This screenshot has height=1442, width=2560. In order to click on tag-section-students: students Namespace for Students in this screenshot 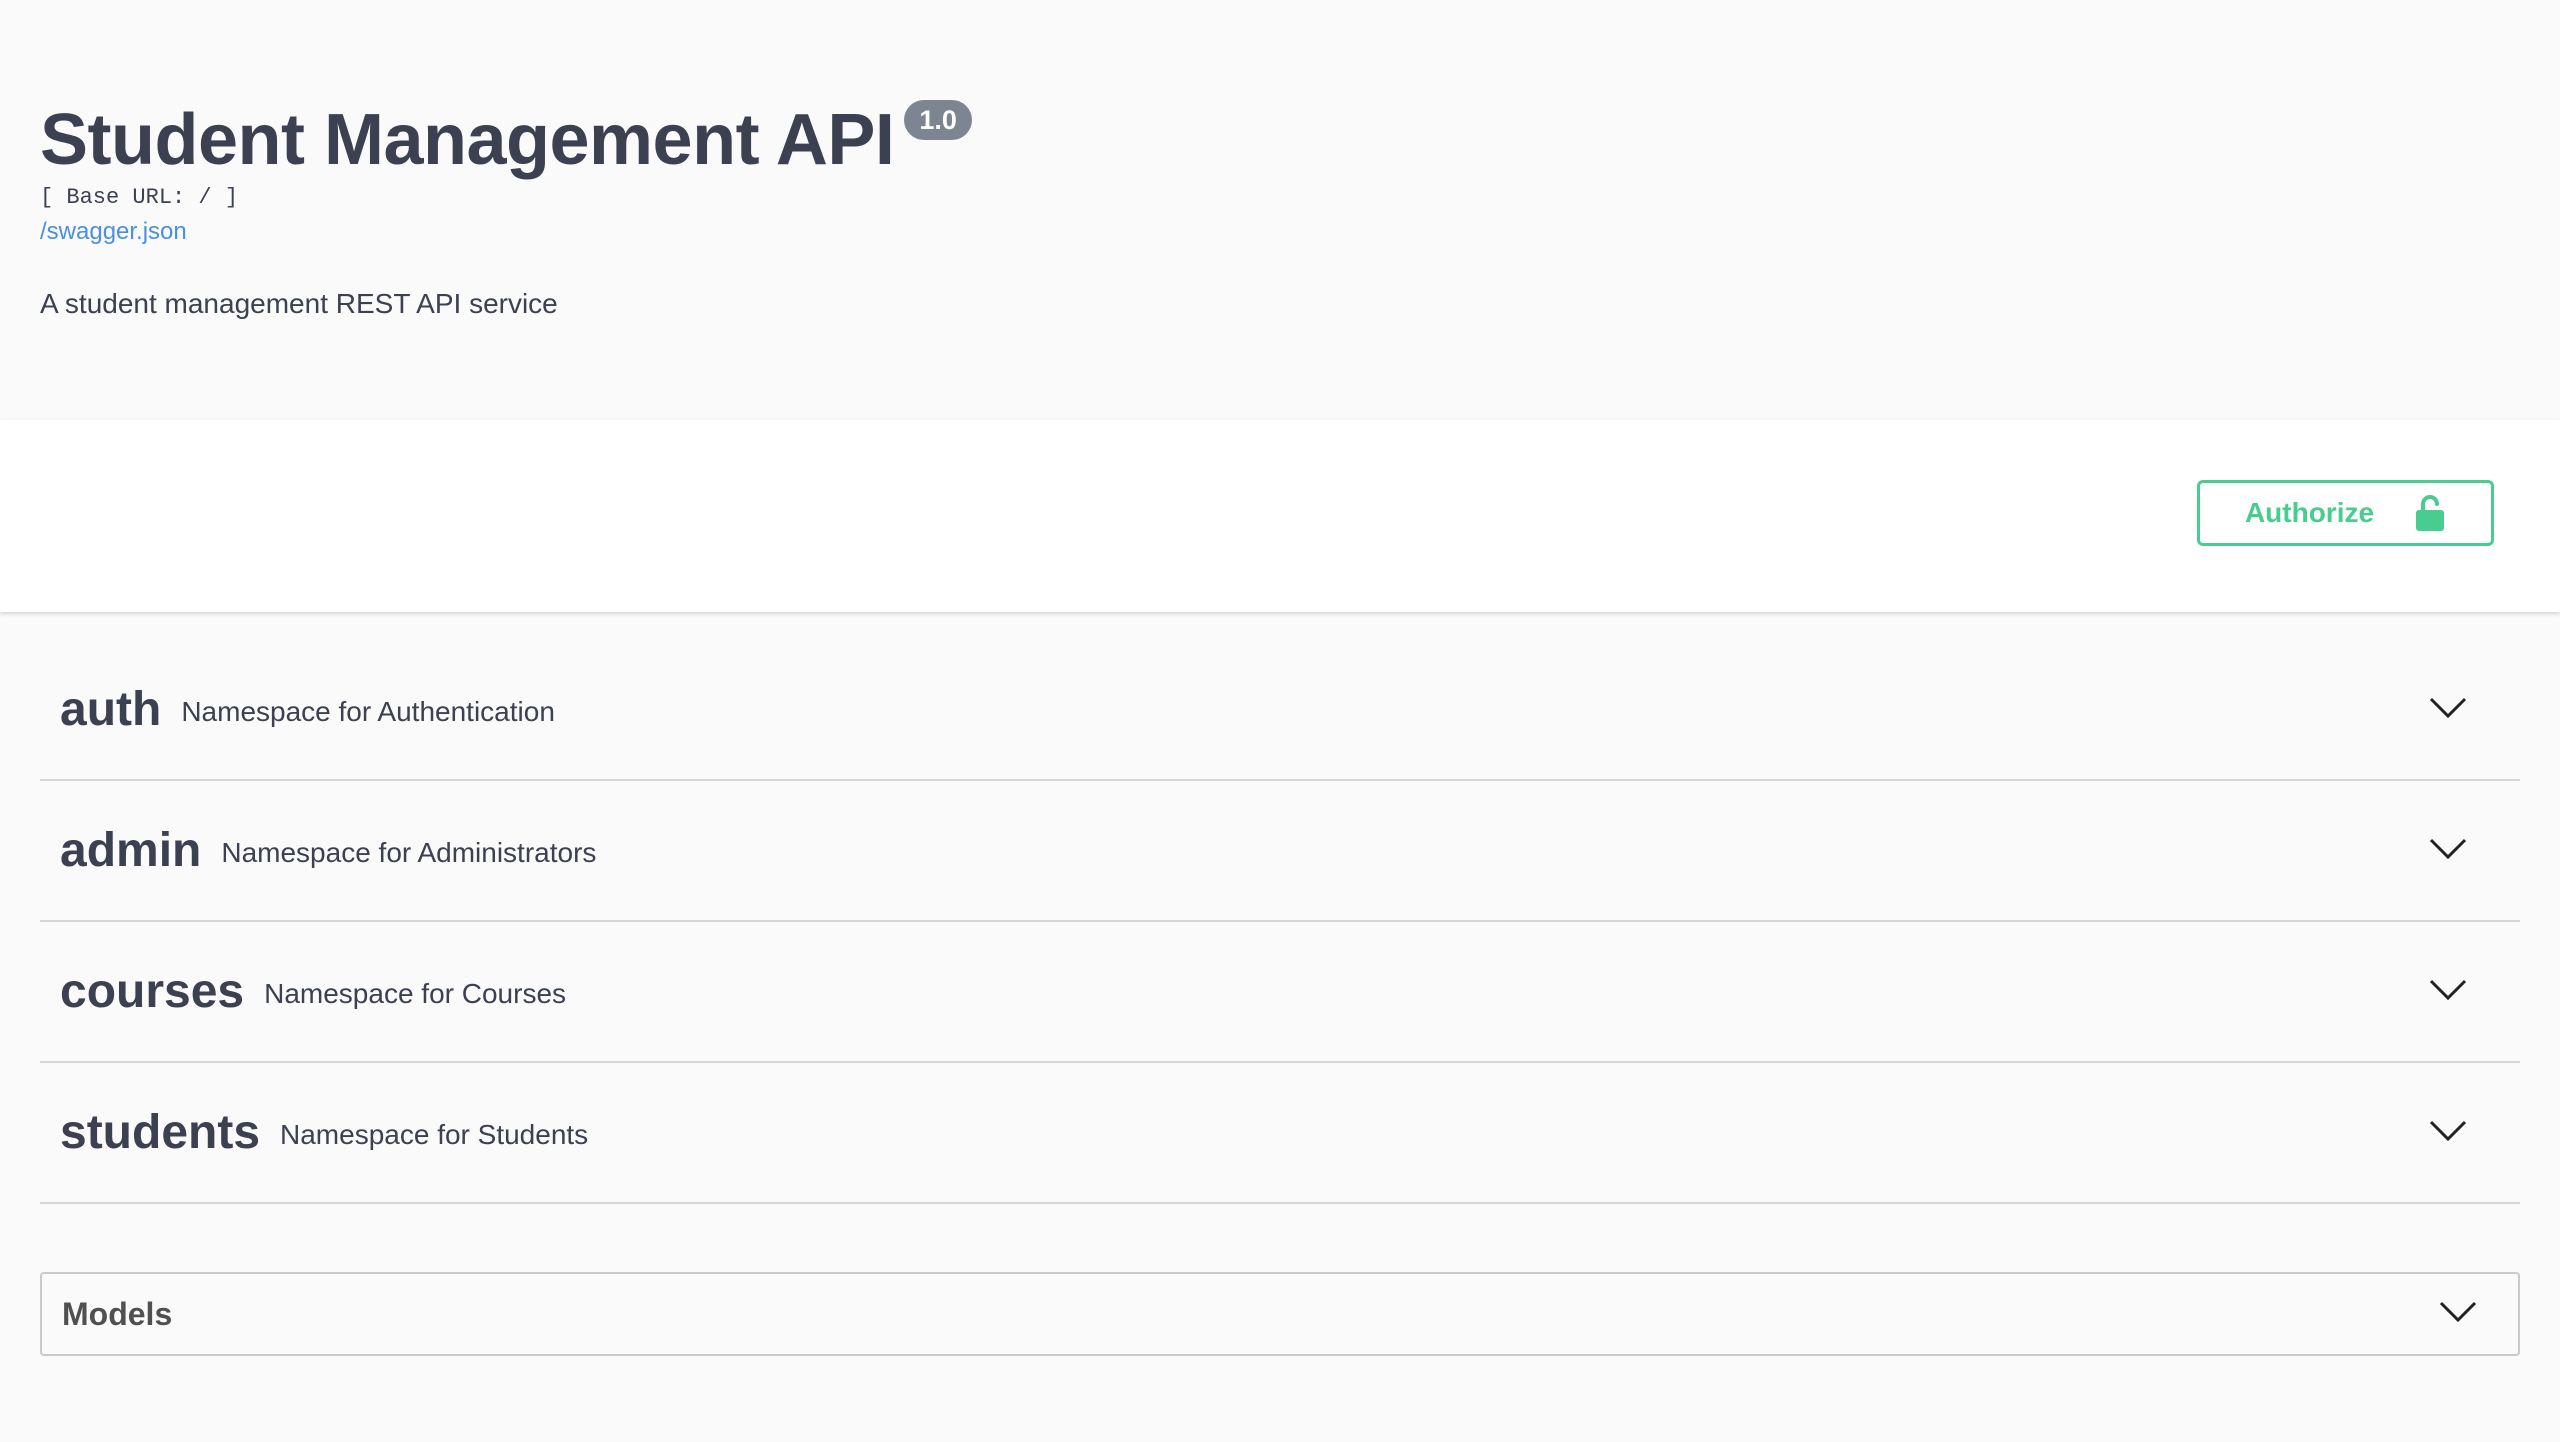, I will do `click(1280, 1133)`.